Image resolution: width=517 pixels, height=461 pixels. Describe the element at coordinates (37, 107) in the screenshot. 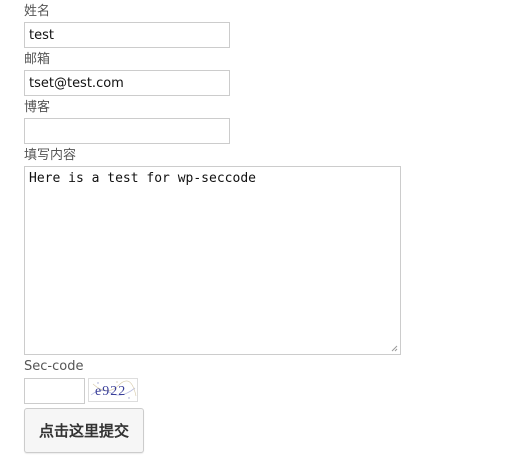

I see `website-label: 博客` at that location.